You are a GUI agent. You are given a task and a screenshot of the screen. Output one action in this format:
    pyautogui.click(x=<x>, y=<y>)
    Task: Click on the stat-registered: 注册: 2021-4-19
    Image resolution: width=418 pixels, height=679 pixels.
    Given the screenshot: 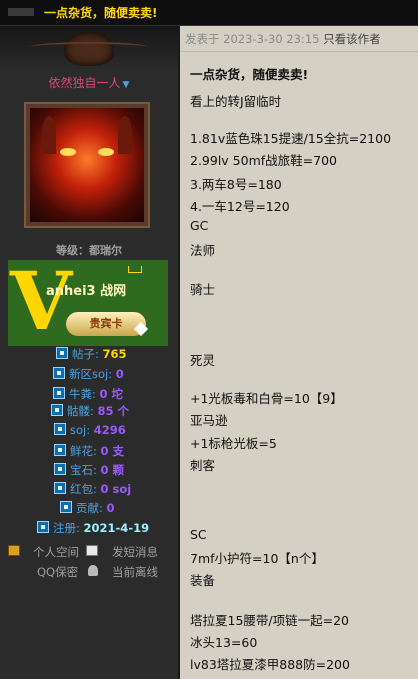 What is the action you would take?
    pyautogui.click(x=93, y=529)
    